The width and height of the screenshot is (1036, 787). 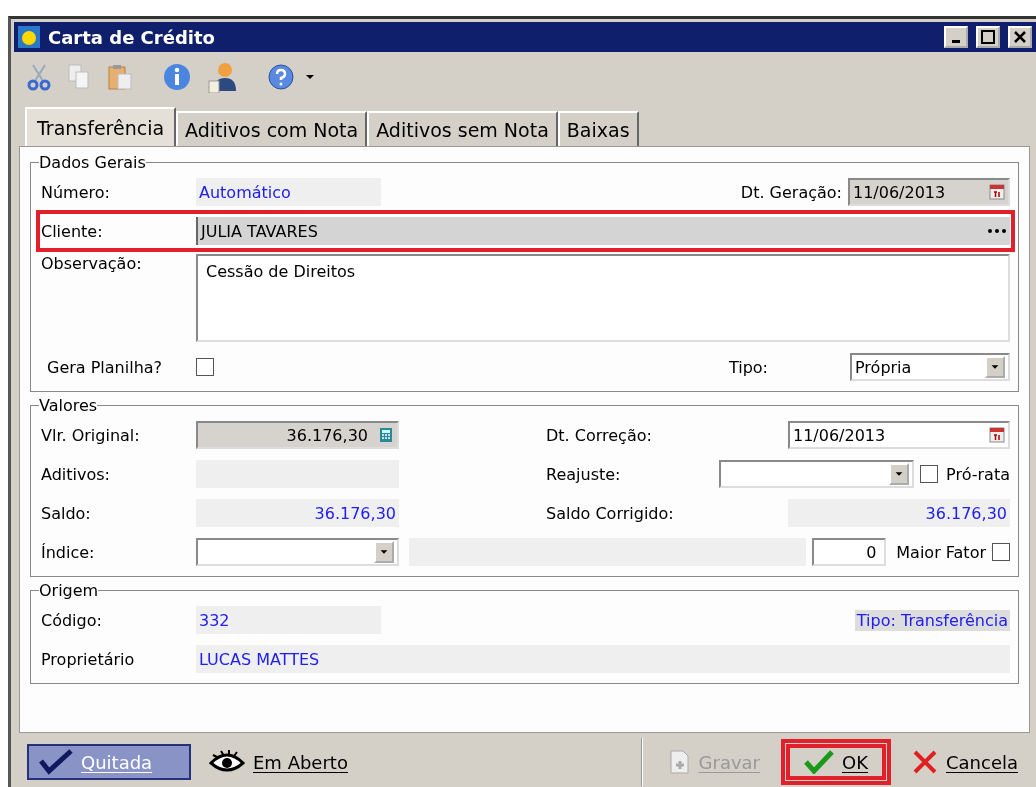 What do you see at coordinates (583, 474) in the screenshot?
I see `field-label: Reajuste:` at bounding box center [583, 474].